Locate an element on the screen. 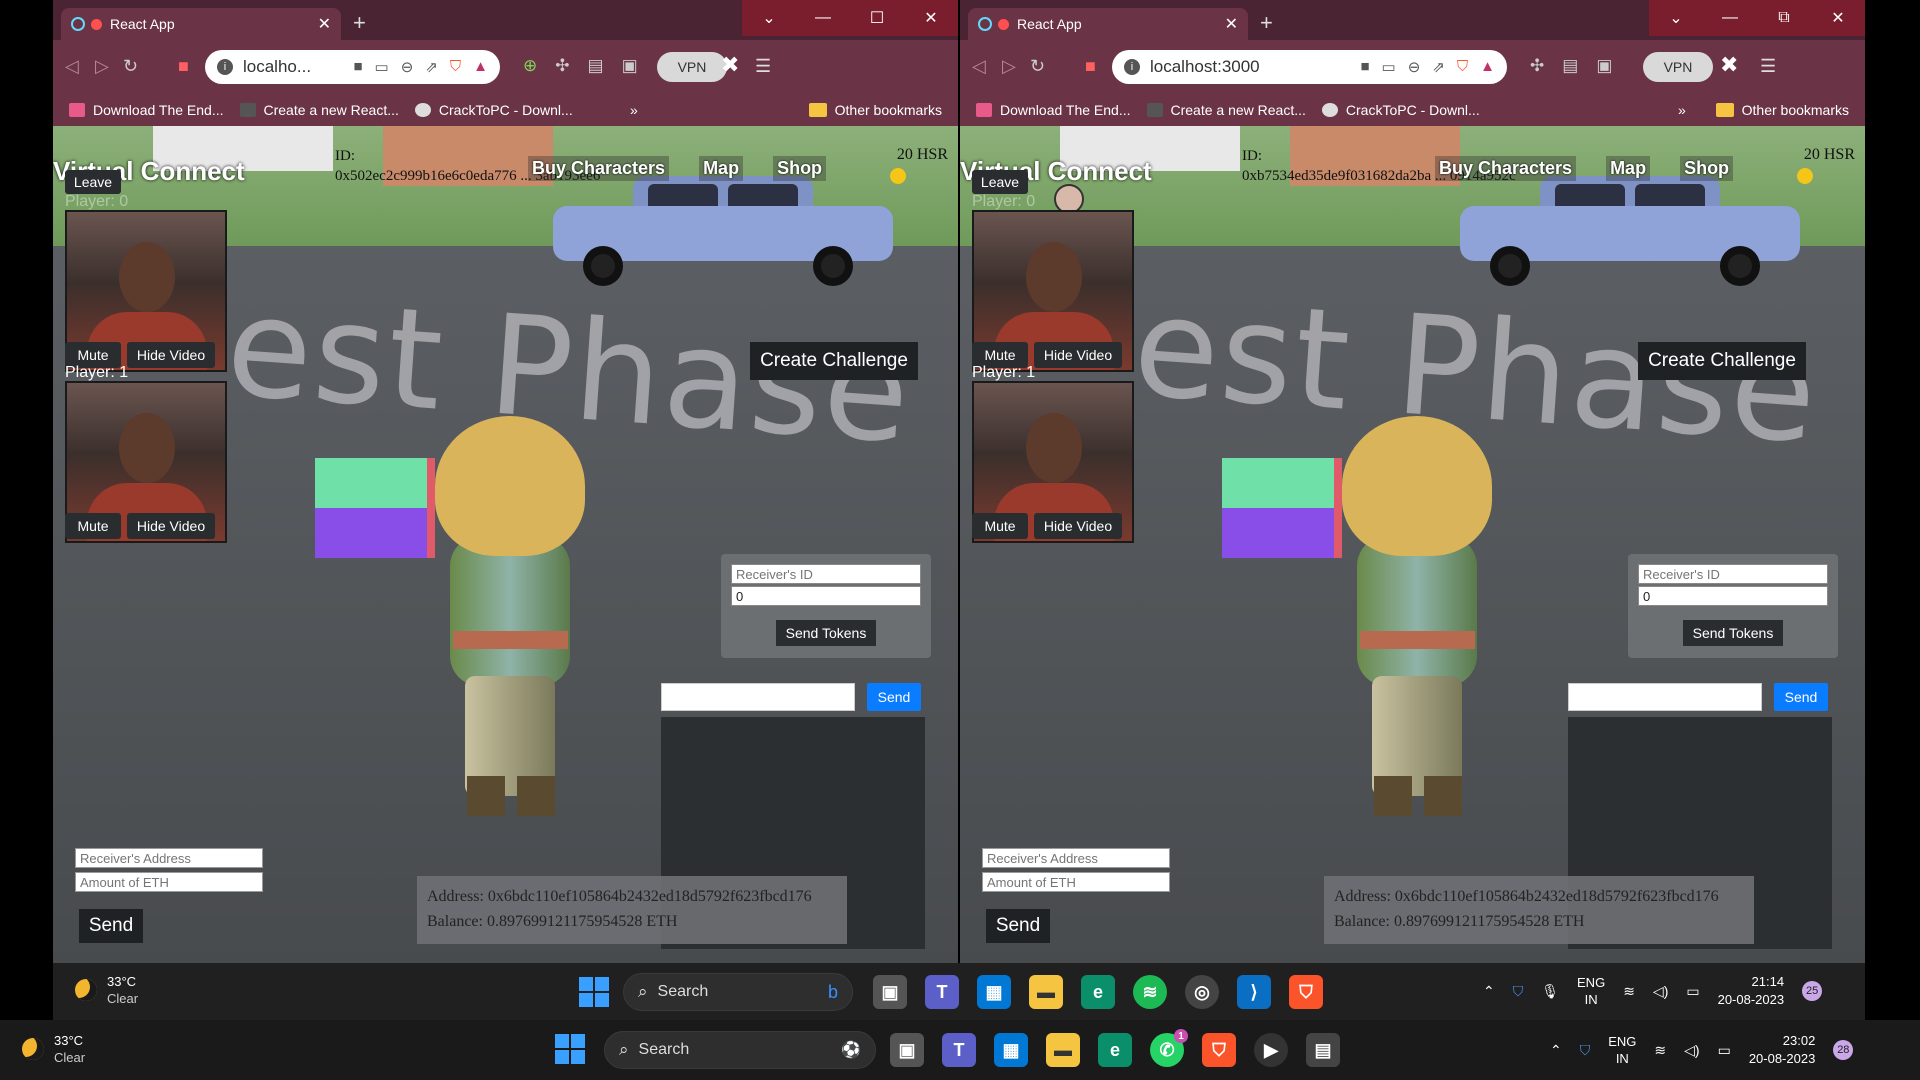 The image size is (1920, 1080). taskbar-search: ⌕ Search b is located at coordinates (738, 992).